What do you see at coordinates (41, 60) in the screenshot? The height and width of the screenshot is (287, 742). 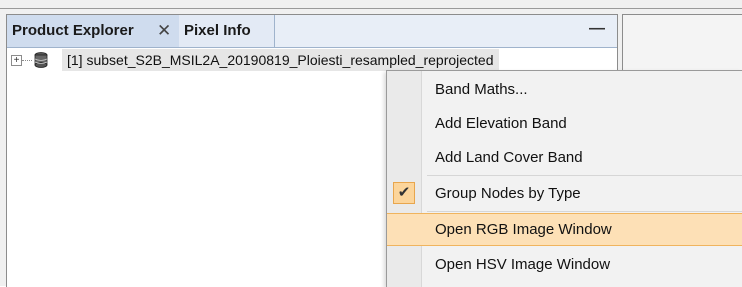 I see `product-database-icon` at bounding box center [41, 60].